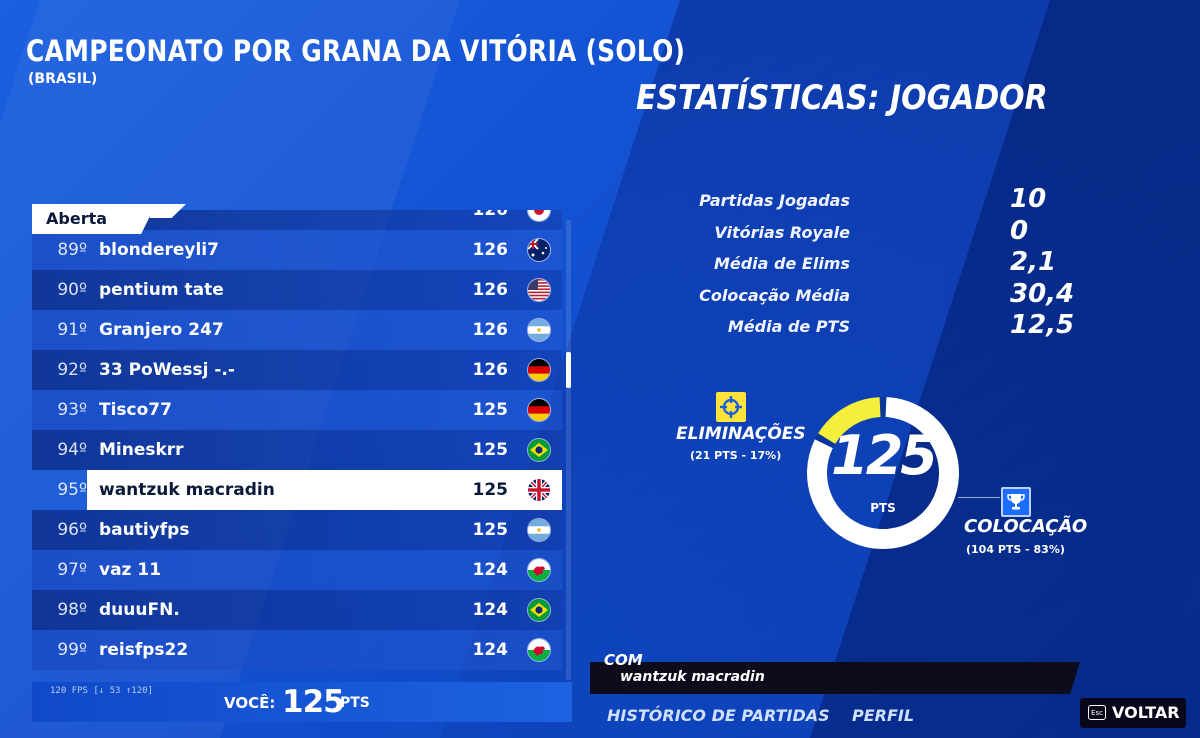 Image resolution: width=1200 pixels, height=738 pixels. What do you see at coordinates (72, 450) in the screenshot?
I see `player-rank: 94º` at bounding box center [72, 450].